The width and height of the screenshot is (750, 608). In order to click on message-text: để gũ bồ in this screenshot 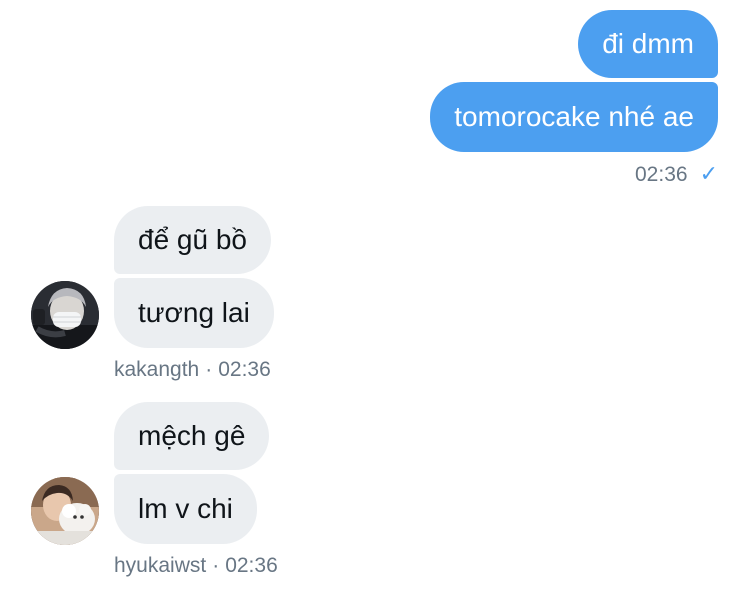, I will do `click(192, 239)`.